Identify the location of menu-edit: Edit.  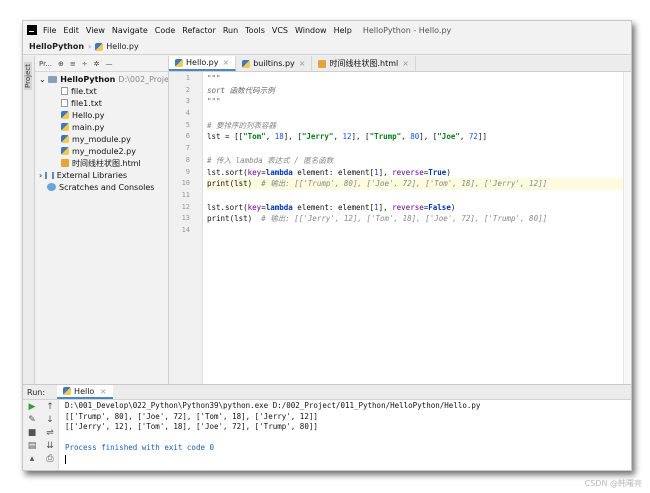
(71, 30).